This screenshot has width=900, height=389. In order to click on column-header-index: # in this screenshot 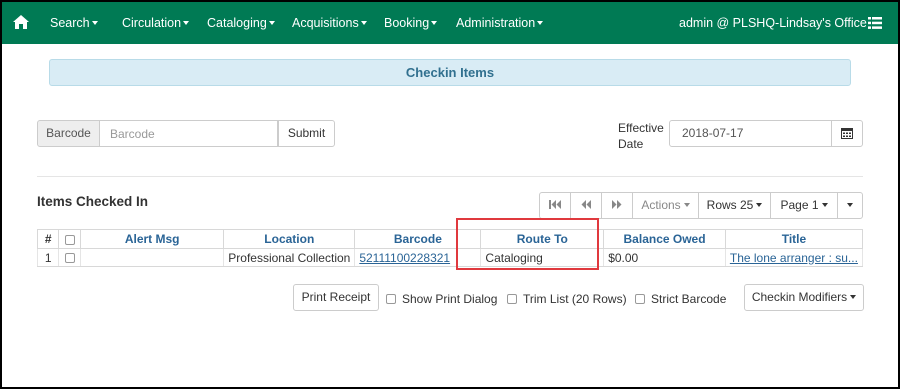, I will do `click(48, 239)`.